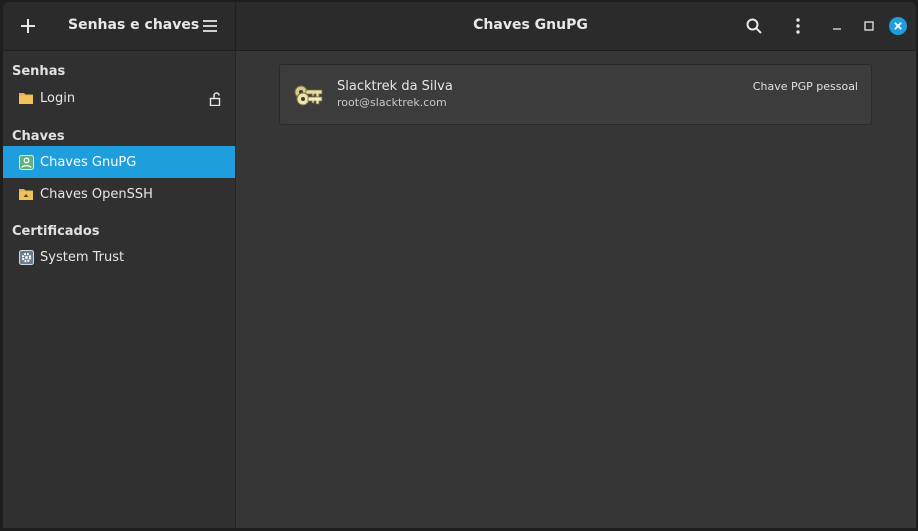  I want to click on main-menu-button, so click(210, 26).